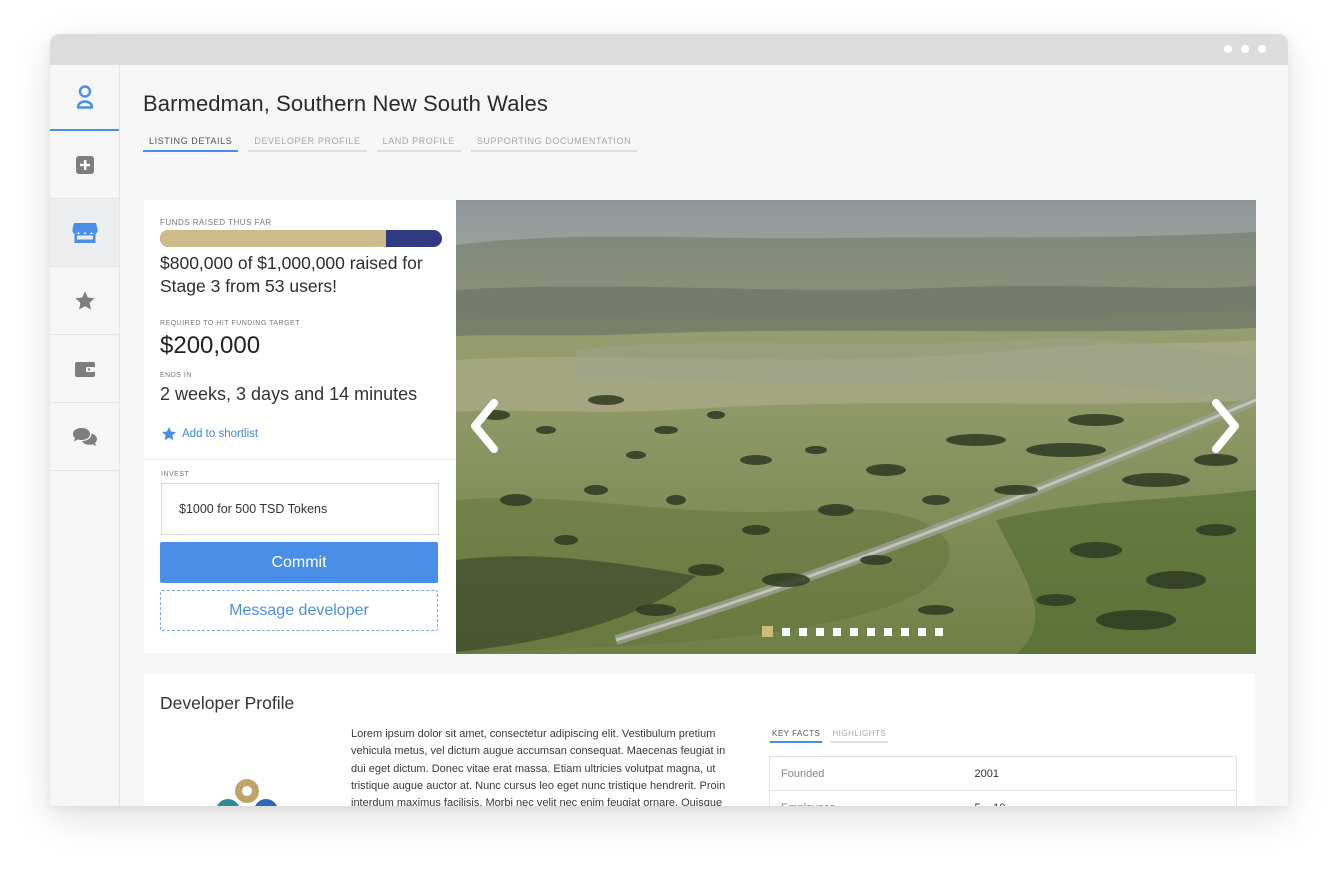 Image resolution: width=1336 pixels, height=870 pixels. I want to click on commit-button: Commit, so click(299, 562).